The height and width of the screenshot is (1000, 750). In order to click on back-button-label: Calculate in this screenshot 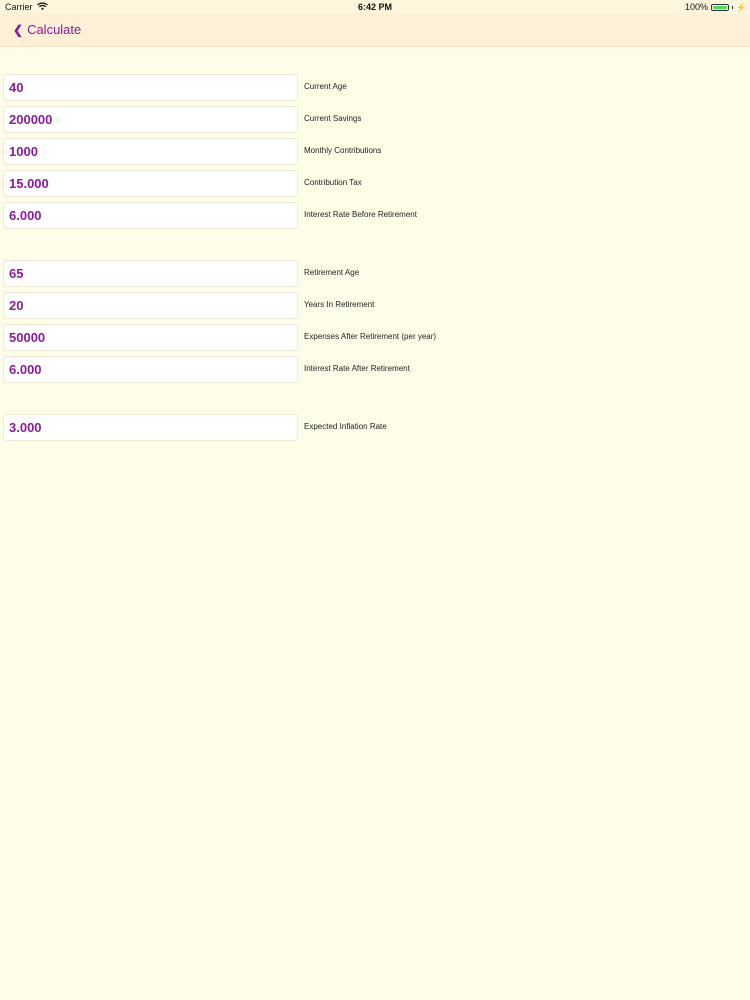, I will do `click(54, 29)`.